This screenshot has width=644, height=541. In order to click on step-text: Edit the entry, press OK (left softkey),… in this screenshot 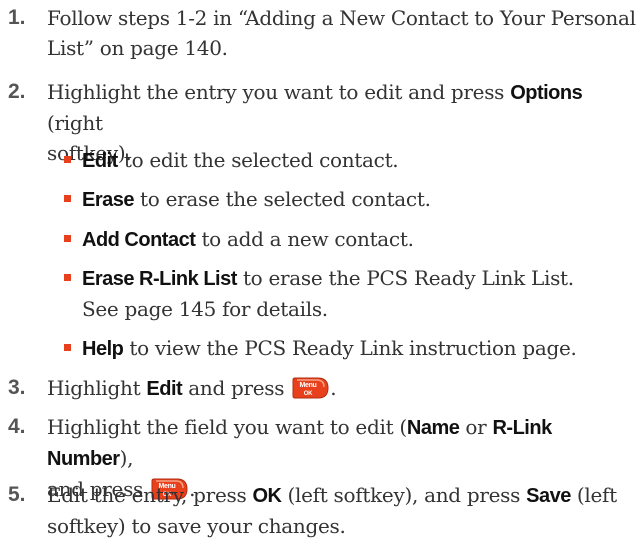, I will do `click(332, 510)`.